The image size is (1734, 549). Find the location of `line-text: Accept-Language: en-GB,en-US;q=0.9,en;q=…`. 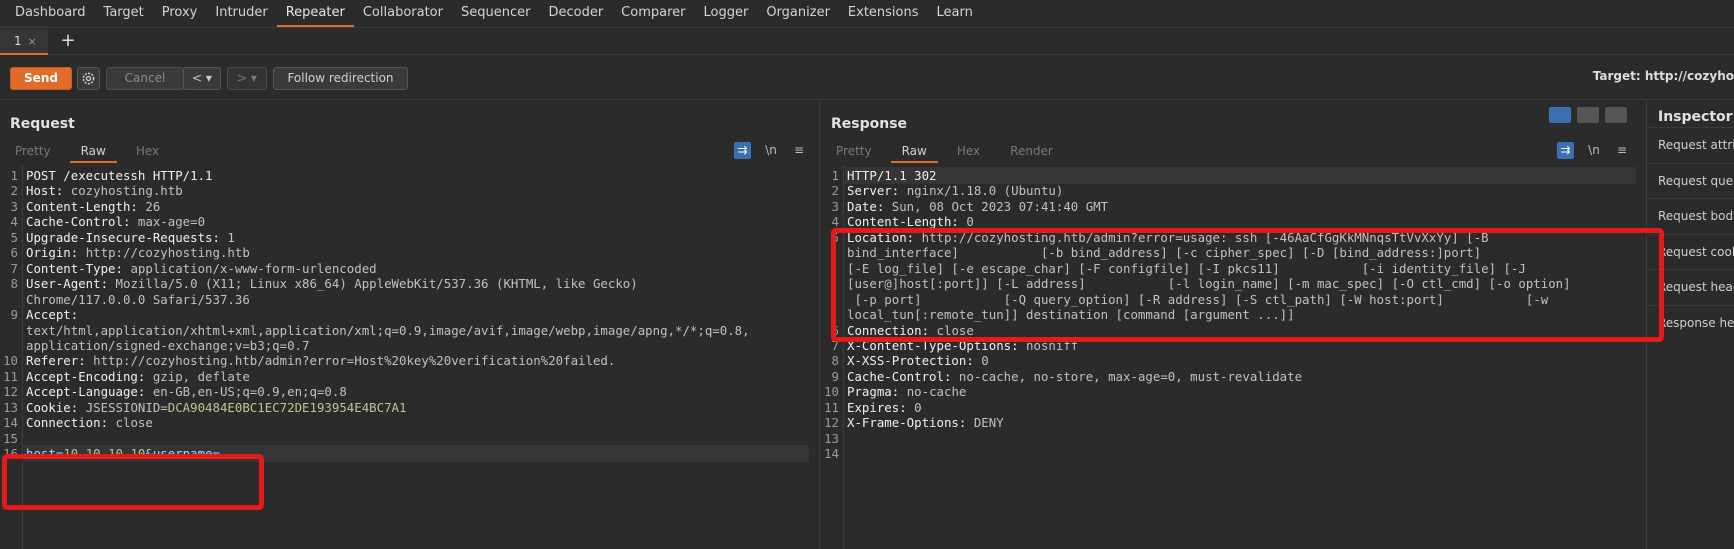

line-text: Accept-Language: en-GB,en-US;q=0.9,en;q=… is located at coordinates (186, 391).